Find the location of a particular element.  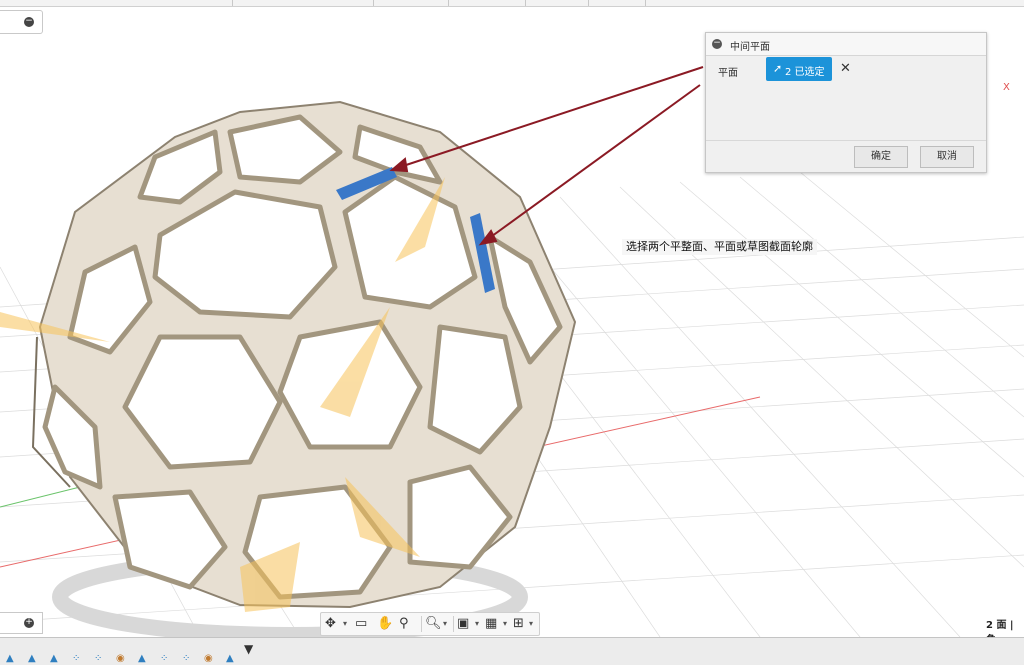

display-icon: ▣ is located at coordinates (463, 623).